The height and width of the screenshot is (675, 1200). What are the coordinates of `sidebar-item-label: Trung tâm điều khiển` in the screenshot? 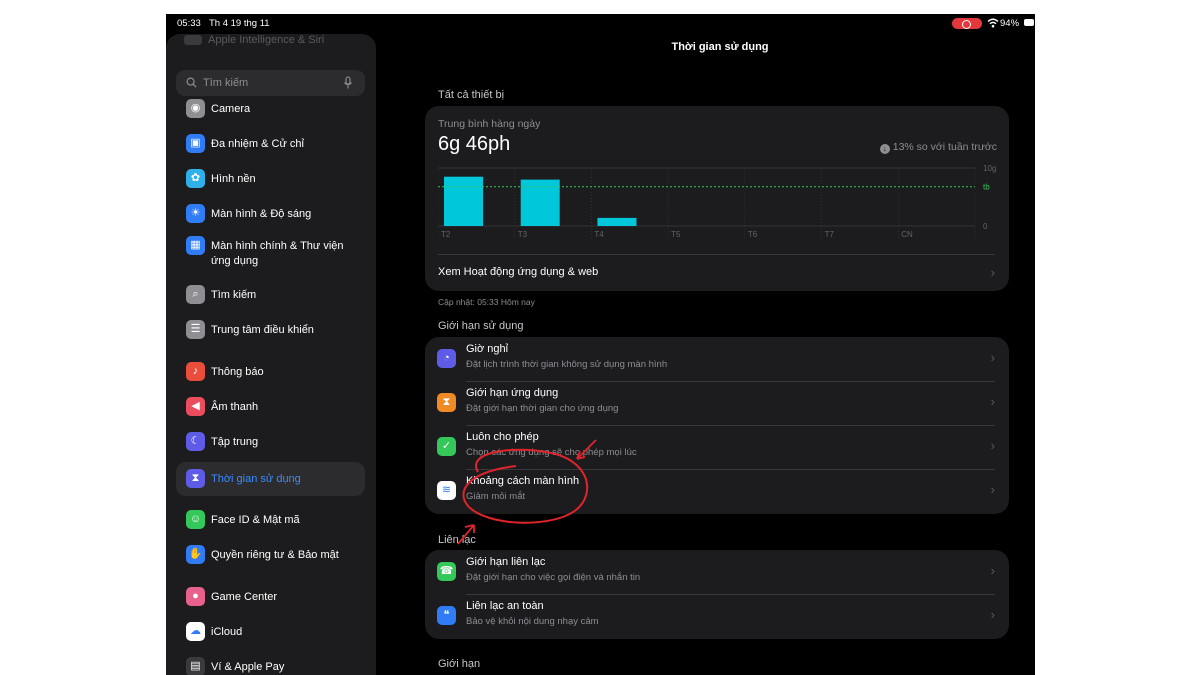 It's located at (262, 330).